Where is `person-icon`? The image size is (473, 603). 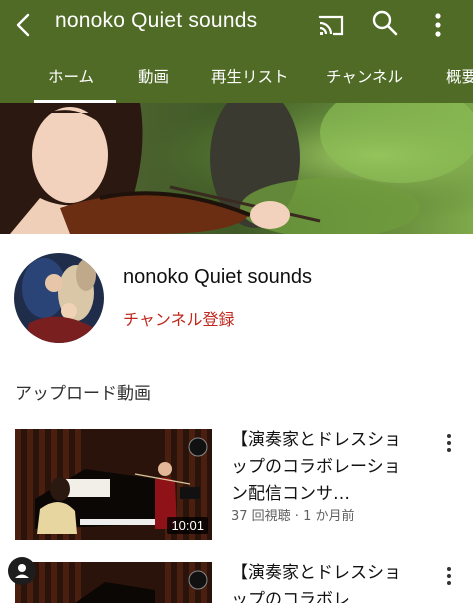 person-icon is located at coordinates (22, 571).